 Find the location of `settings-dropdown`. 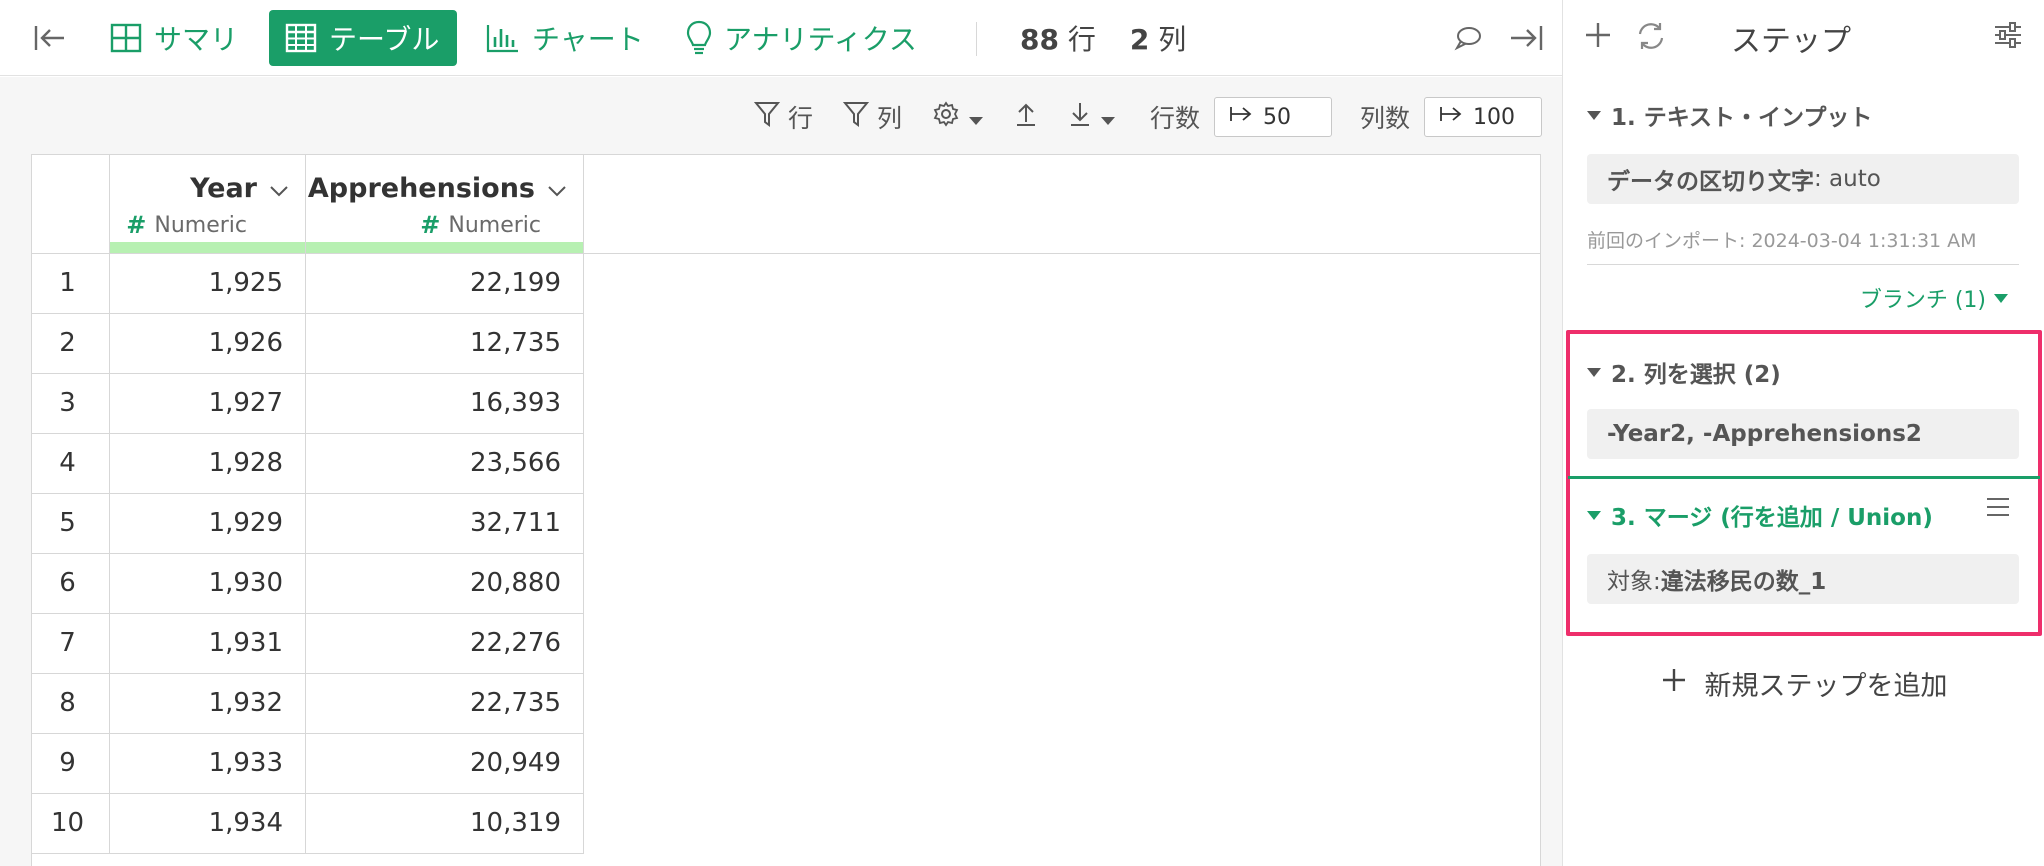

settings-dropdown is located at coordinates (958, 117).